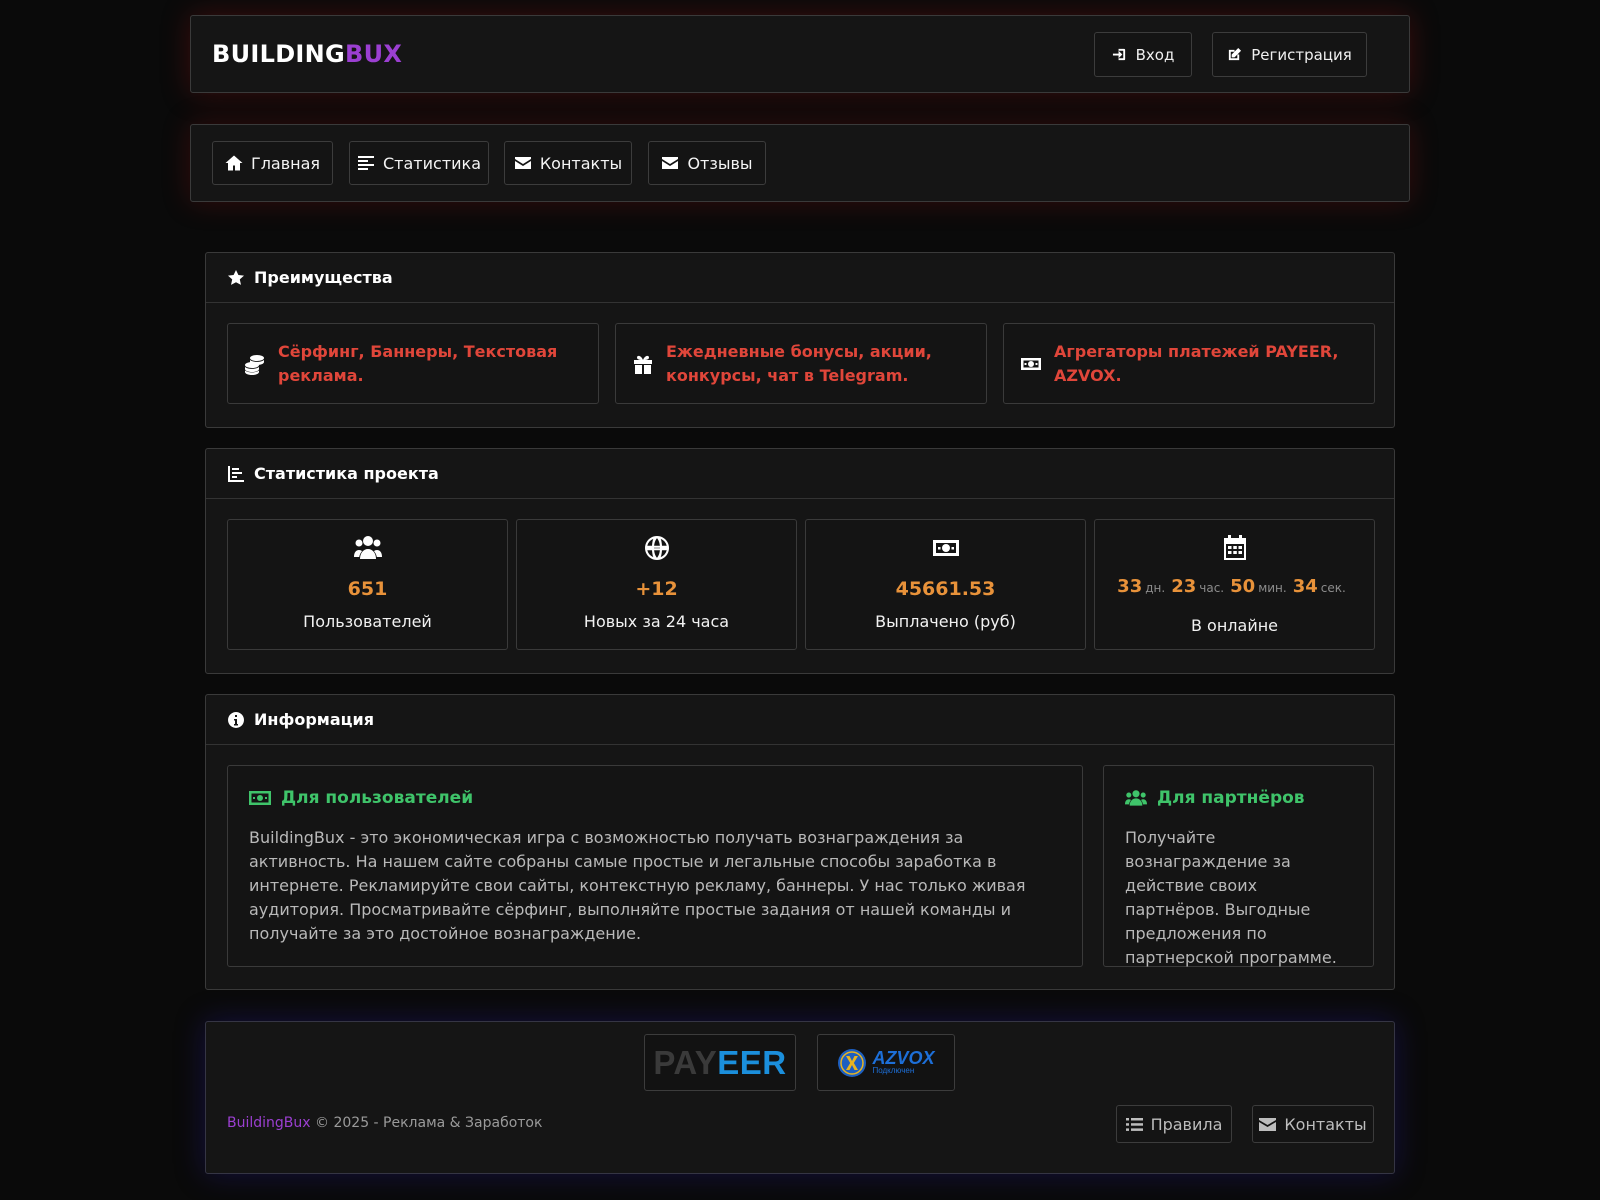  What do you see at coordinates (367, 621) in the screenshot?
I see `stat-label: Пользователей` at bounding box center [367, 621].